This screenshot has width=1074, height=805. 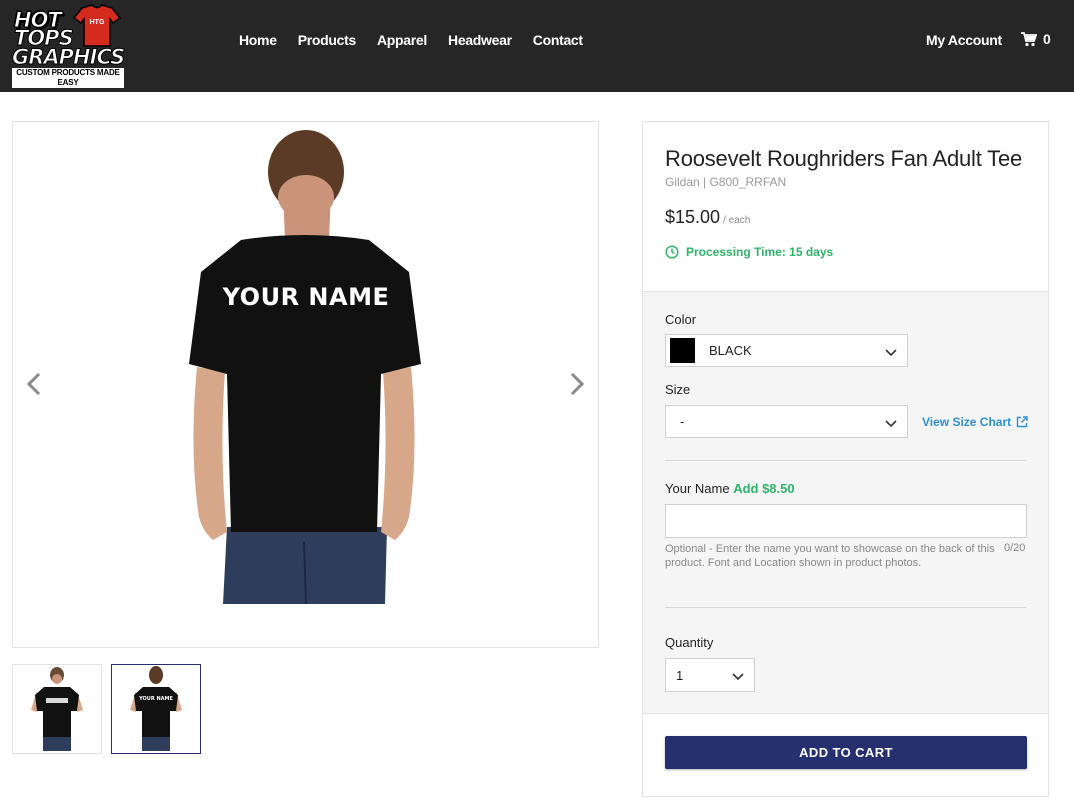 What do you see at coordinates (35, 384) in the screenshot?
I see `chevron-left-icon` at bounding box center [35, 384].